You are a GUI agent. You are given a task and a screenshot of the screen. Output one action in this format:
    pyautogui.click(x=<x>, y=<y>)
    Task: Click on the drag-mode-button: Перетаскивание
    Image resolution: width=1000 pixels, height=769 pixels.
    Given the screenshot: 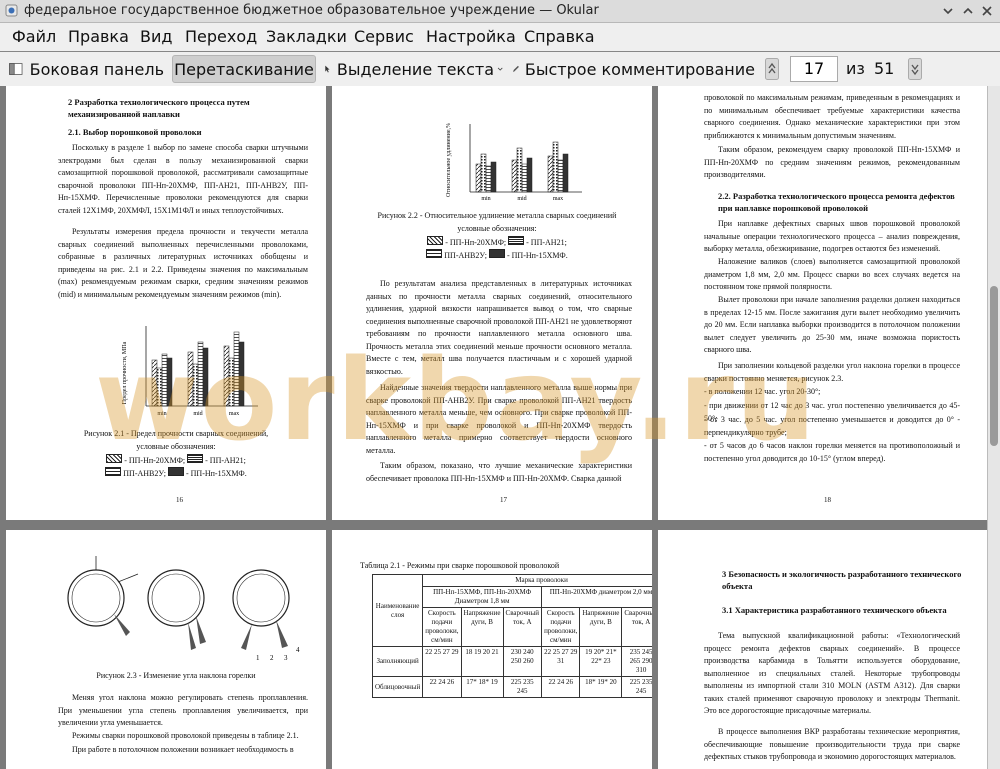 What is the action you would take?
    pyautogui.click(x=244, y=69)
    